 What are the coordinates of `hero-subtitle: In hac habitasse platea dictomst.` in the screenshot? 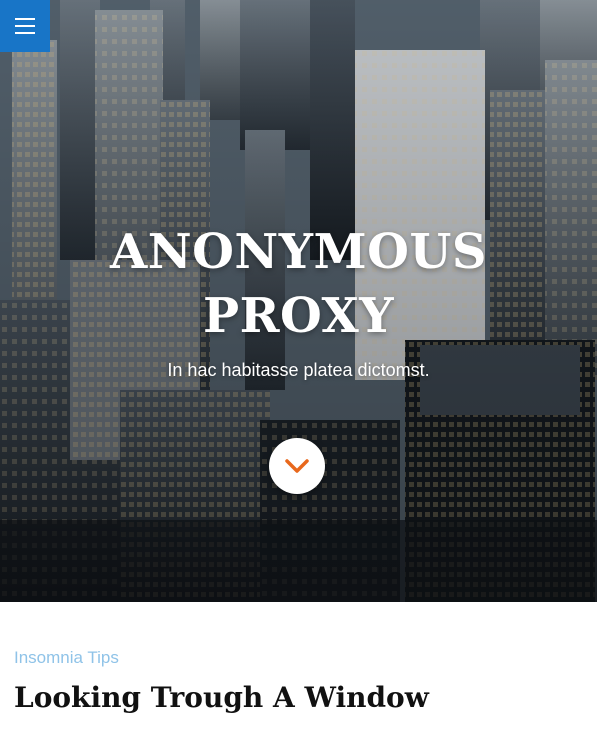 It's located at (298, 370).